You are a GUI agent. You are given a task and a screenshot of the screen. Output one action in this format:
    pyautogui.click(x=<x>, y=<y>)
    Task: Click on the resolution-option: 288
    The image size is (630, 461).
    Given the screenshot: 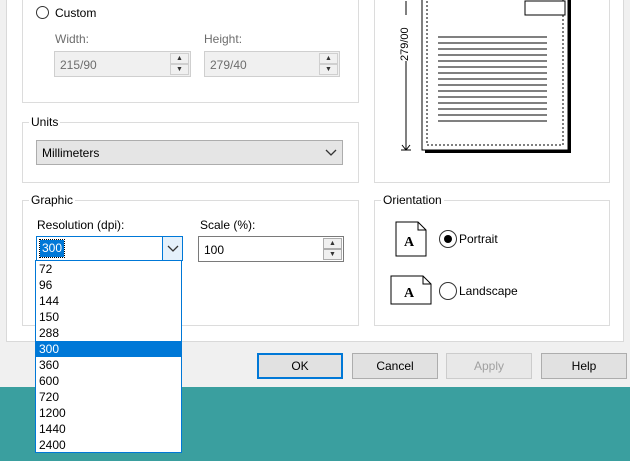 What is the action you would take?
    pyautogui.click(x=108, y=333)
    